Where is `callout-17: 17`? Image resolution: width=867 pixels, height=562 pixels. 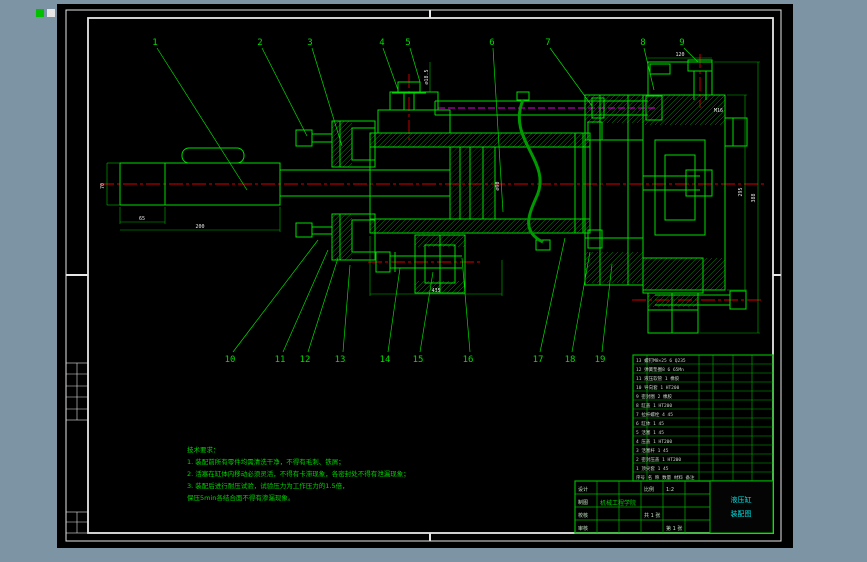 callout-17: 17 is located at coordinates (538, 360).